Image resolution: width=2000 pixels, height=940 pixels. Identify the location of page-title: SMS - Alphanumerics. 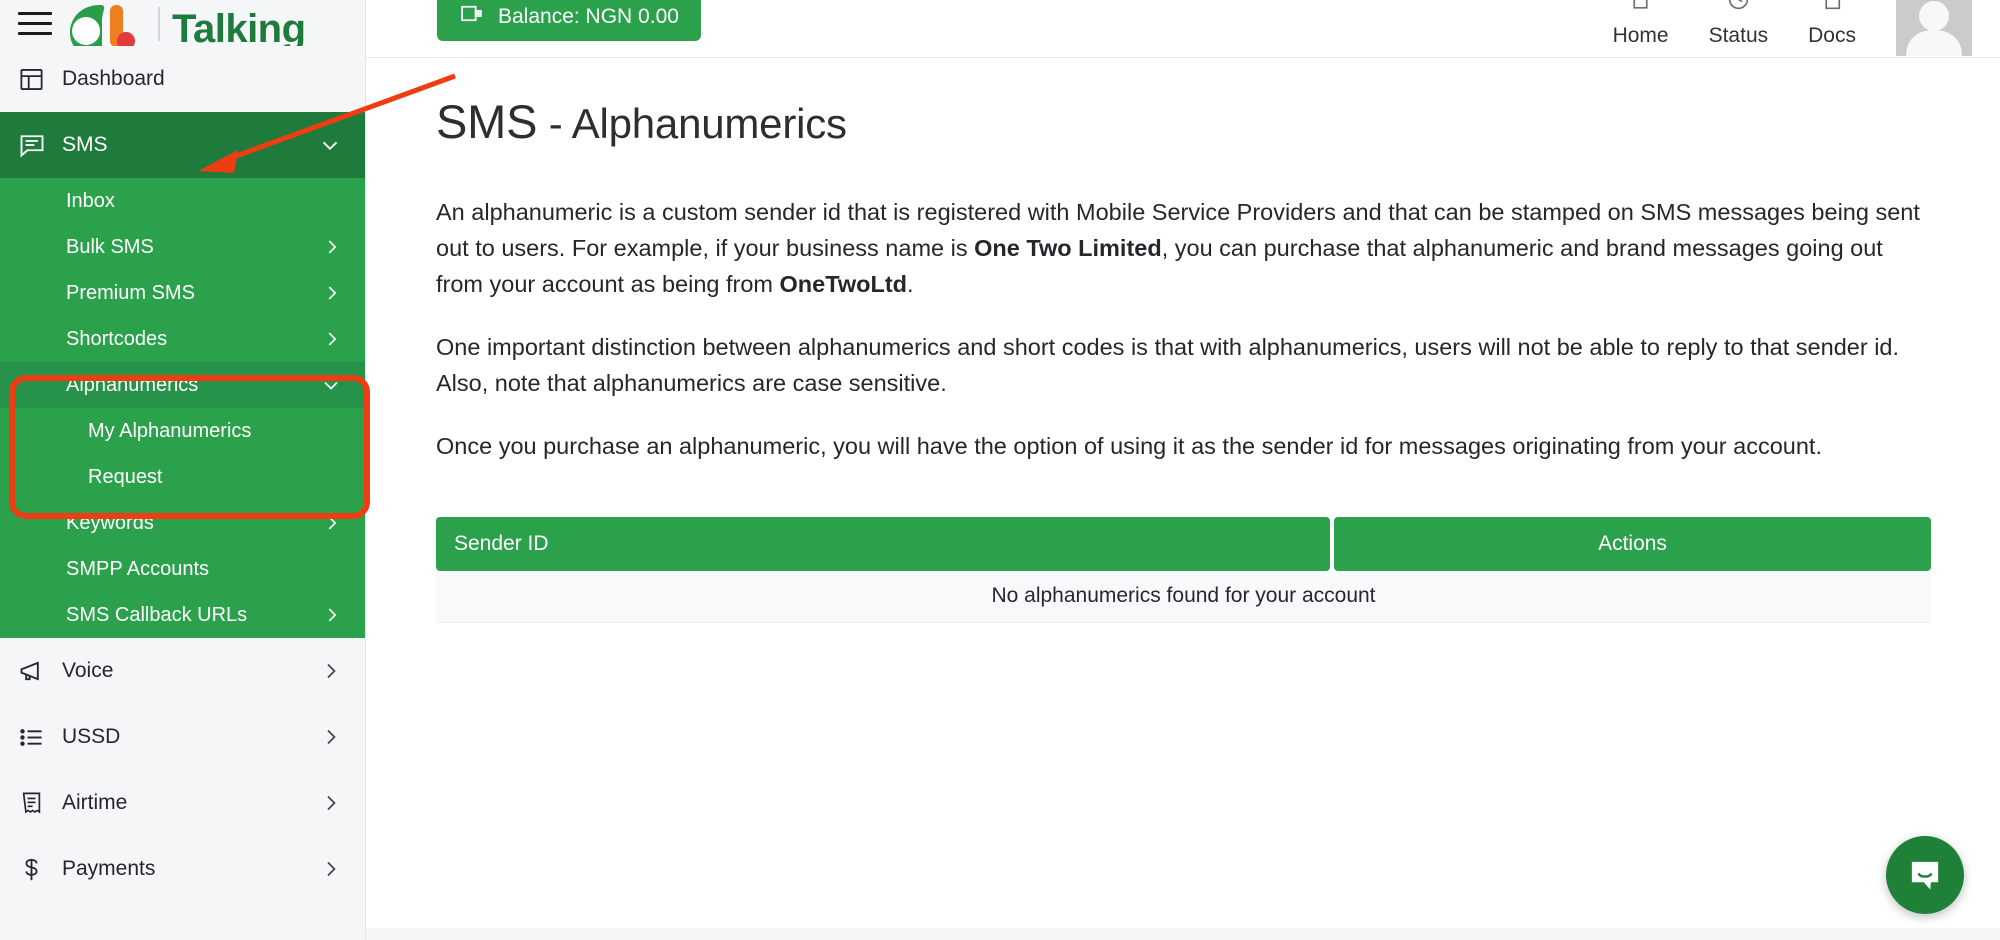
(1188, 121).